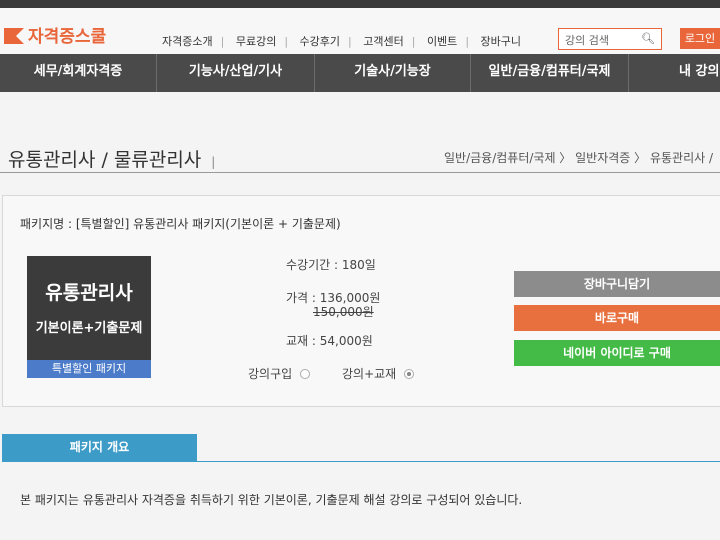 The image size is (720, 540). What do you see at coordinates (78, 73) in the screenshot?
I see `menu-tax-accounting: 세무/회계자격증` at bounding box center [78, 73].